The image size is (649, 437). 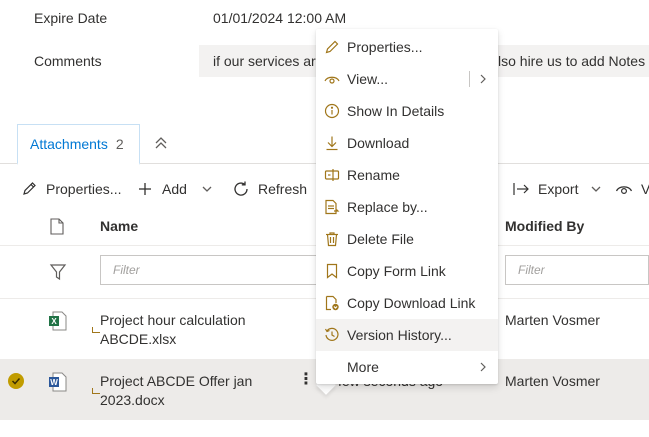 What do you see at coordinates (279, 18) in the screenshot?
I see `expire-date-value: 01/01/2024 12:00 AM` at bounding box center [279, 18].